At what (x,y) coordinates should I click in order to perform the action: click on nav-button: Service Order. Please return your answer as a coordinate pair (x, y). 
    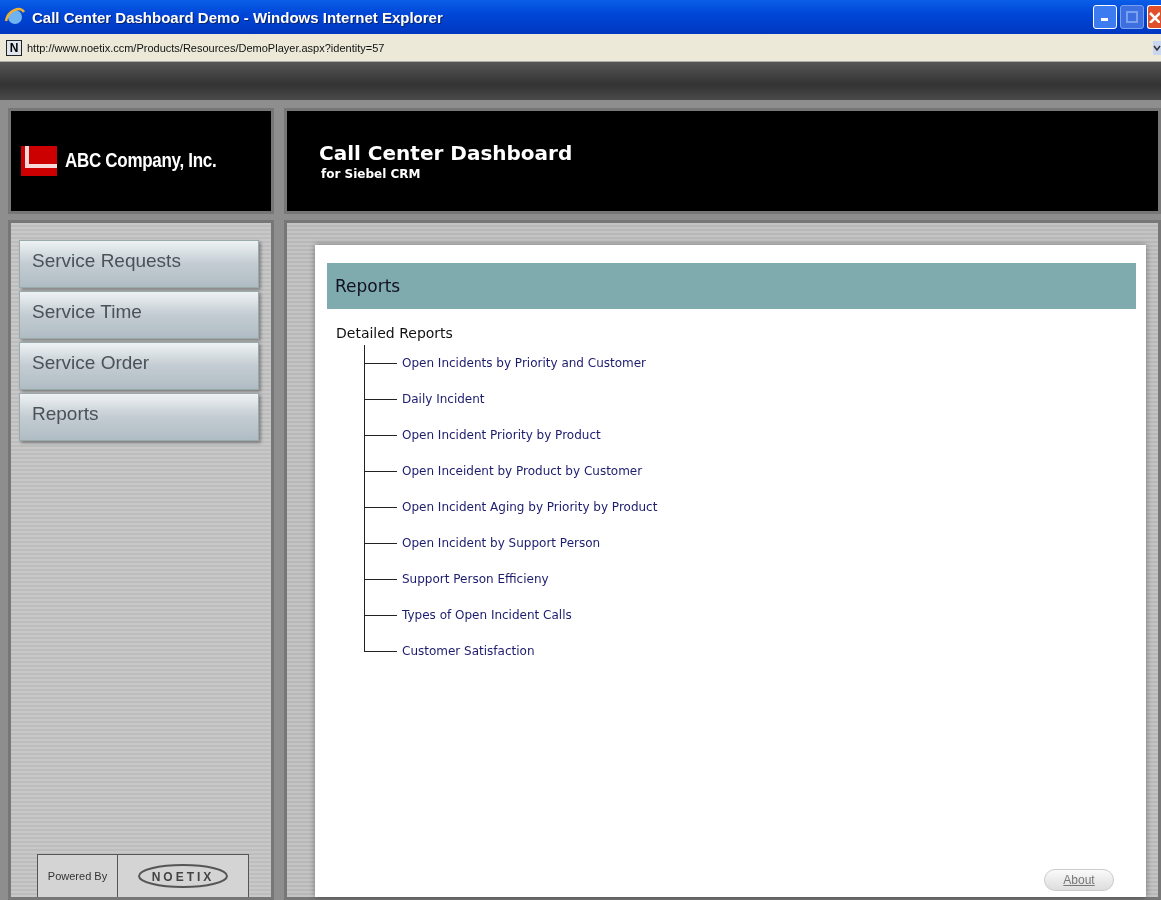
    Looking at the image, I should click on (139, 366).